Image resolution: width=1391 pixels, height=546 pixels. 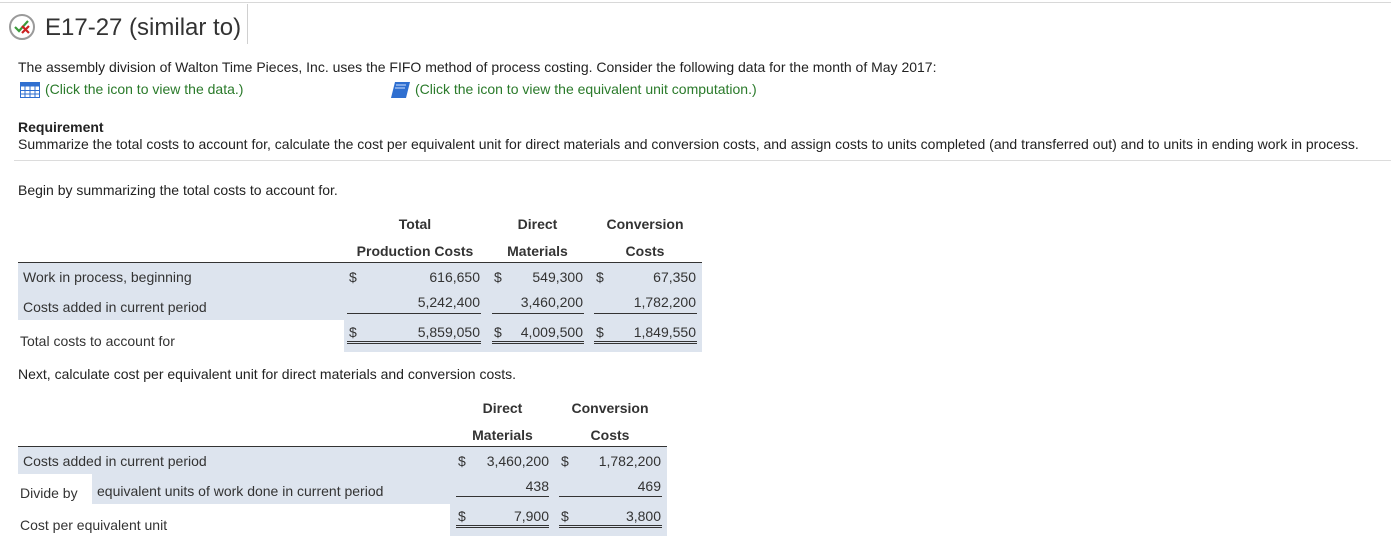 What do you see at coordinates (610, 408) in the screenshot?
I see `header2-cc-line1: Conversion` at bounding box center [610, 408].